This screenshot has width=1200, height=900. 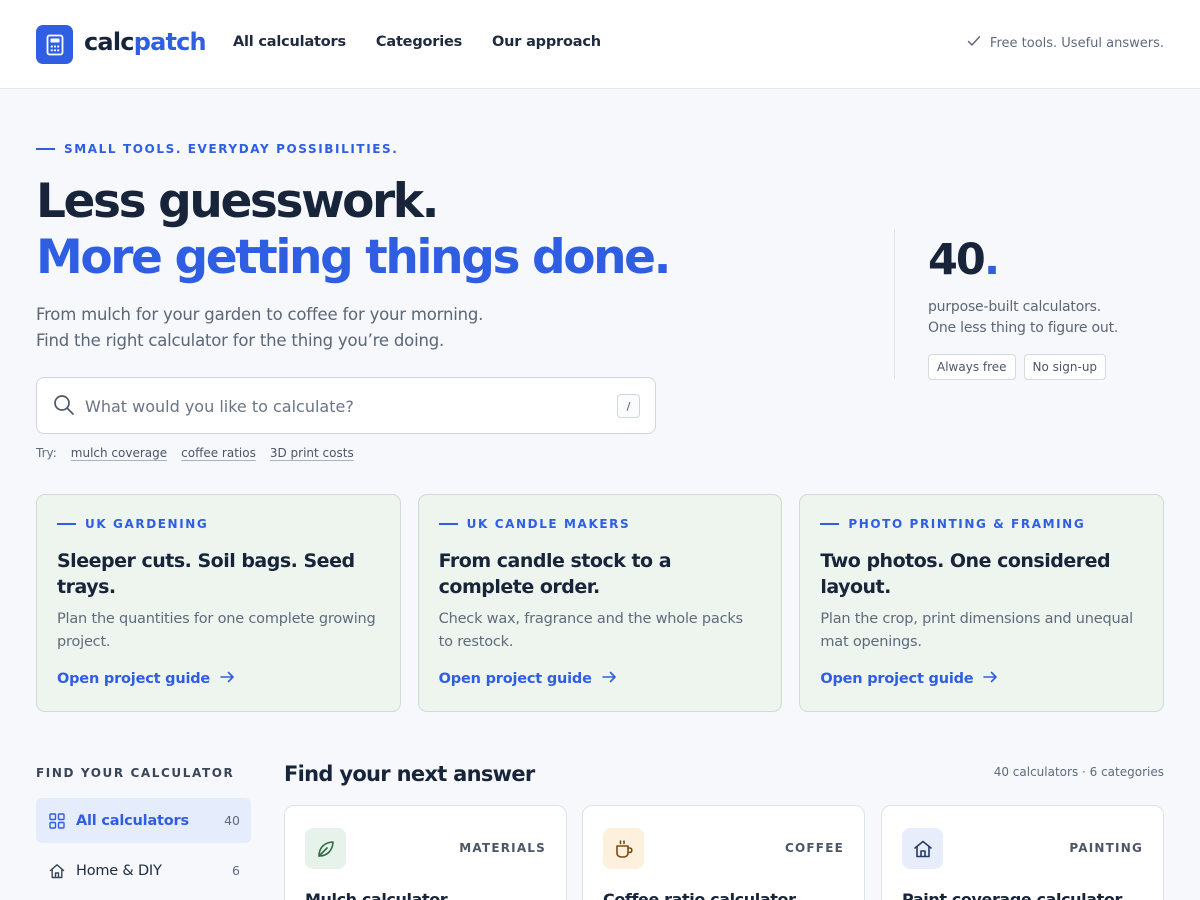 What do you see at coordinates (45, 149) in the screenshot?
I see `eyebrow-dash` at bounding box center [45, 149].